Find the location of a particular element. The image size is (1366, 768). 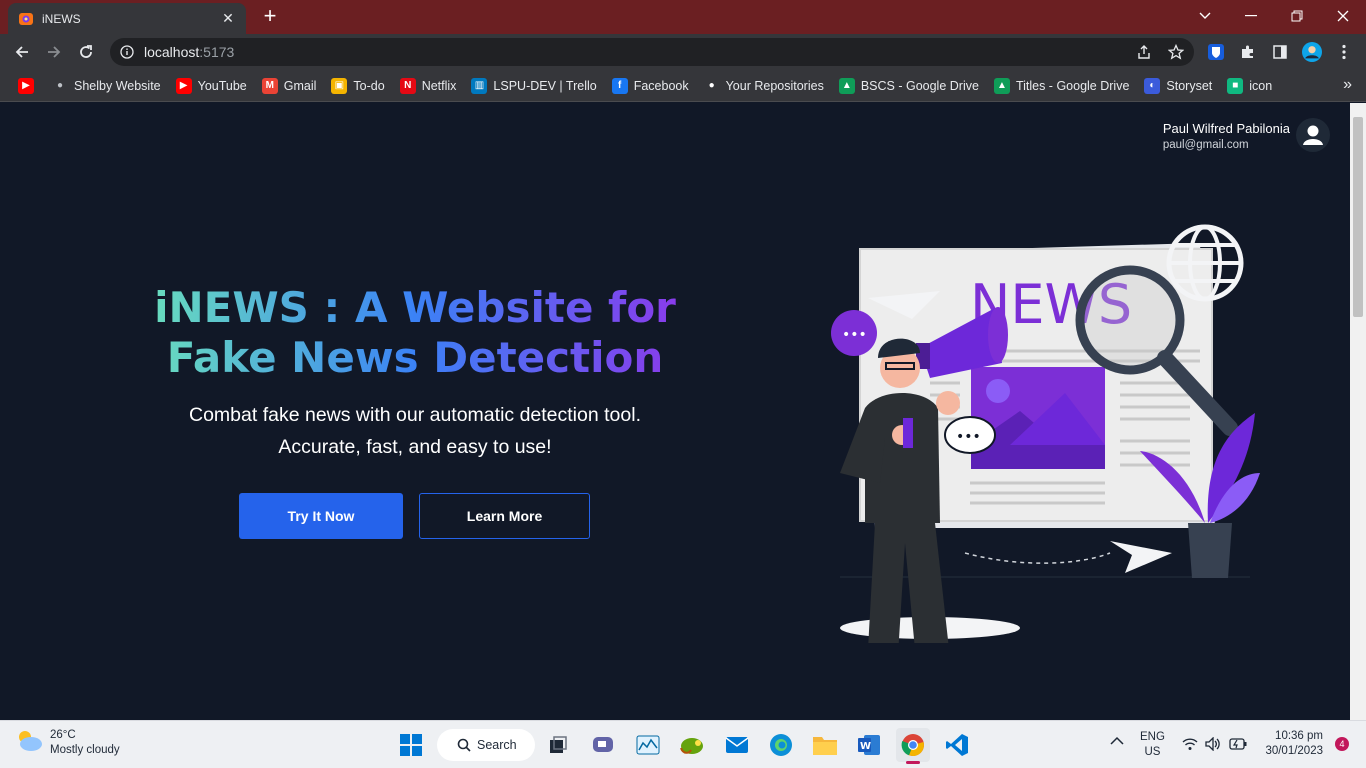

address-bar: localhost:5173 is located at coordinates (652, 52).